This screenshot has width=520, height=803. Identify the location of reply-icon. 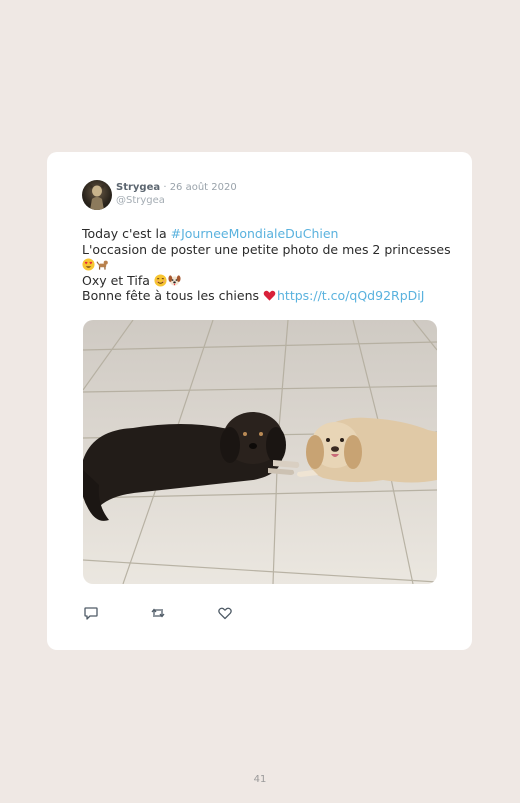
(91, 613).